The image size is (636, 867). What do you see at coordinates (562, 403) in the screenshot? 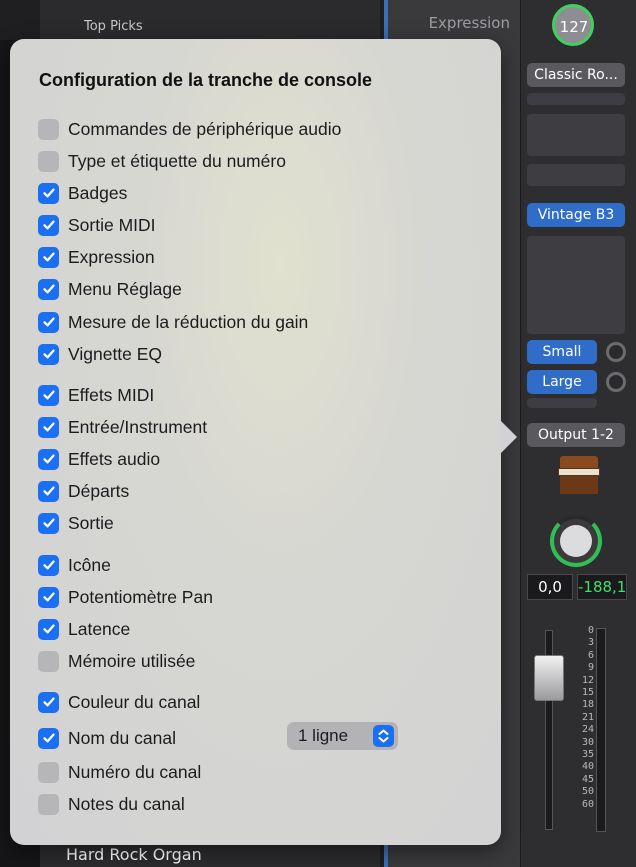
I see `empty-send-slot` at bounding box center [562, 403].